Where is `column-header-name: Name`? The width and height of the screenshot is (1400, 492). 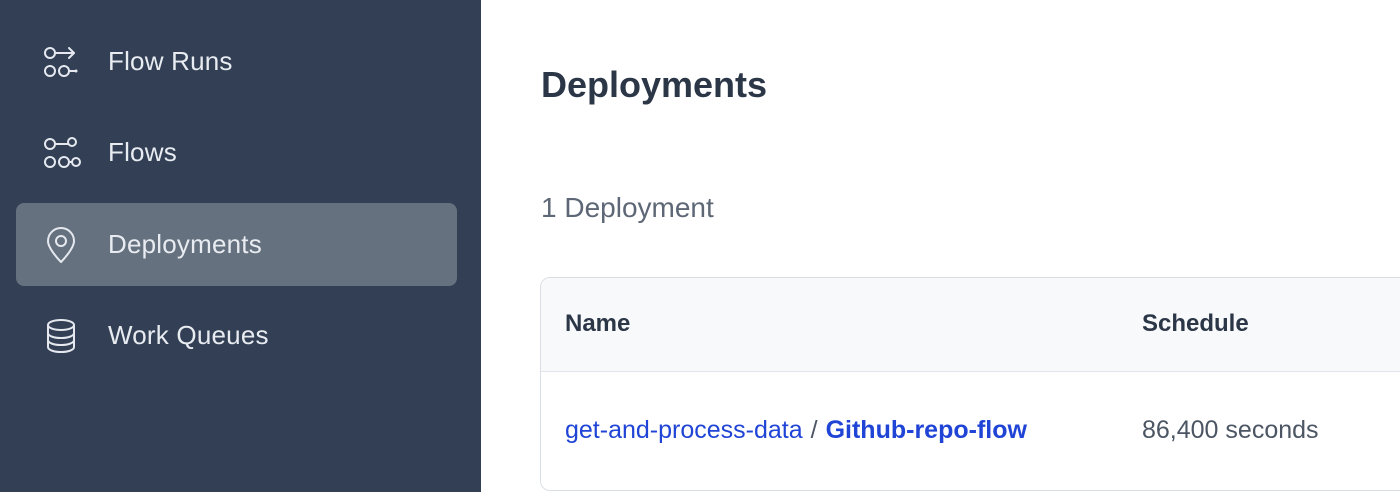 column-header-name: Name is located at coordinates (597, 324).